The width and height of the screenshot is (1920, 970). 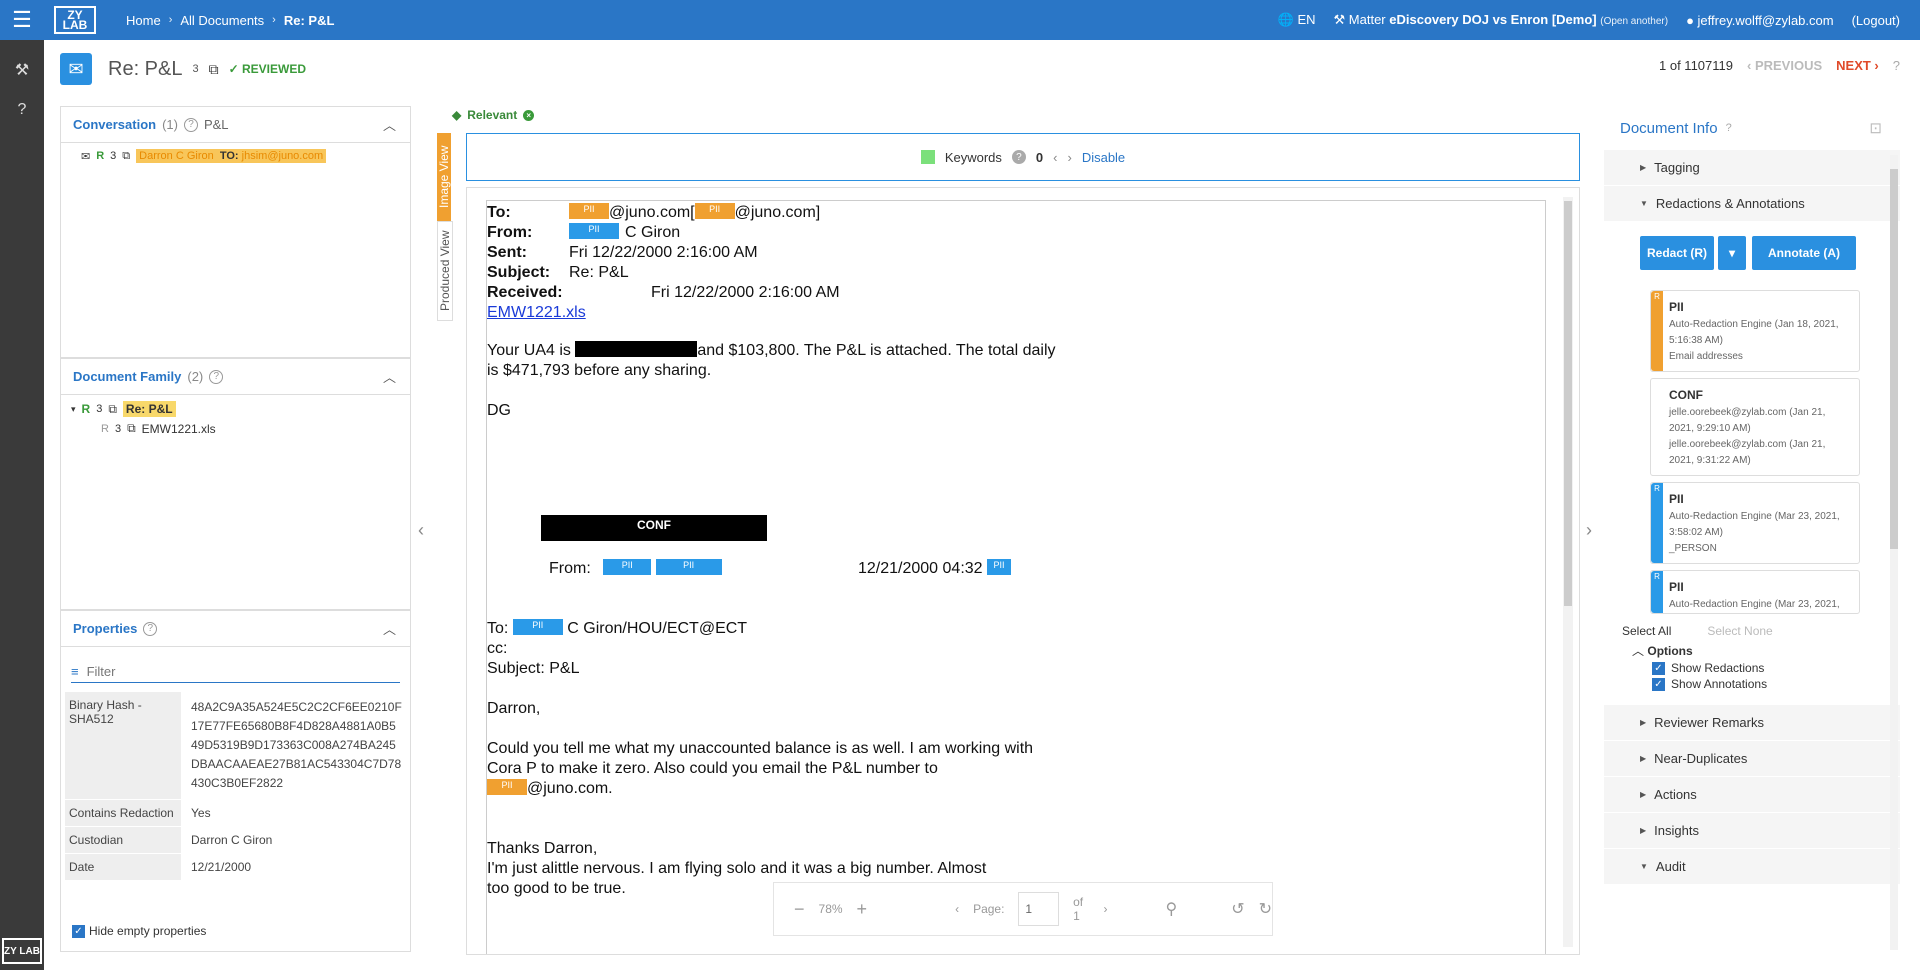 I want to click on family-item: ▾ R 3 ⧉ Re: P&L, so click(x=235, y=406).